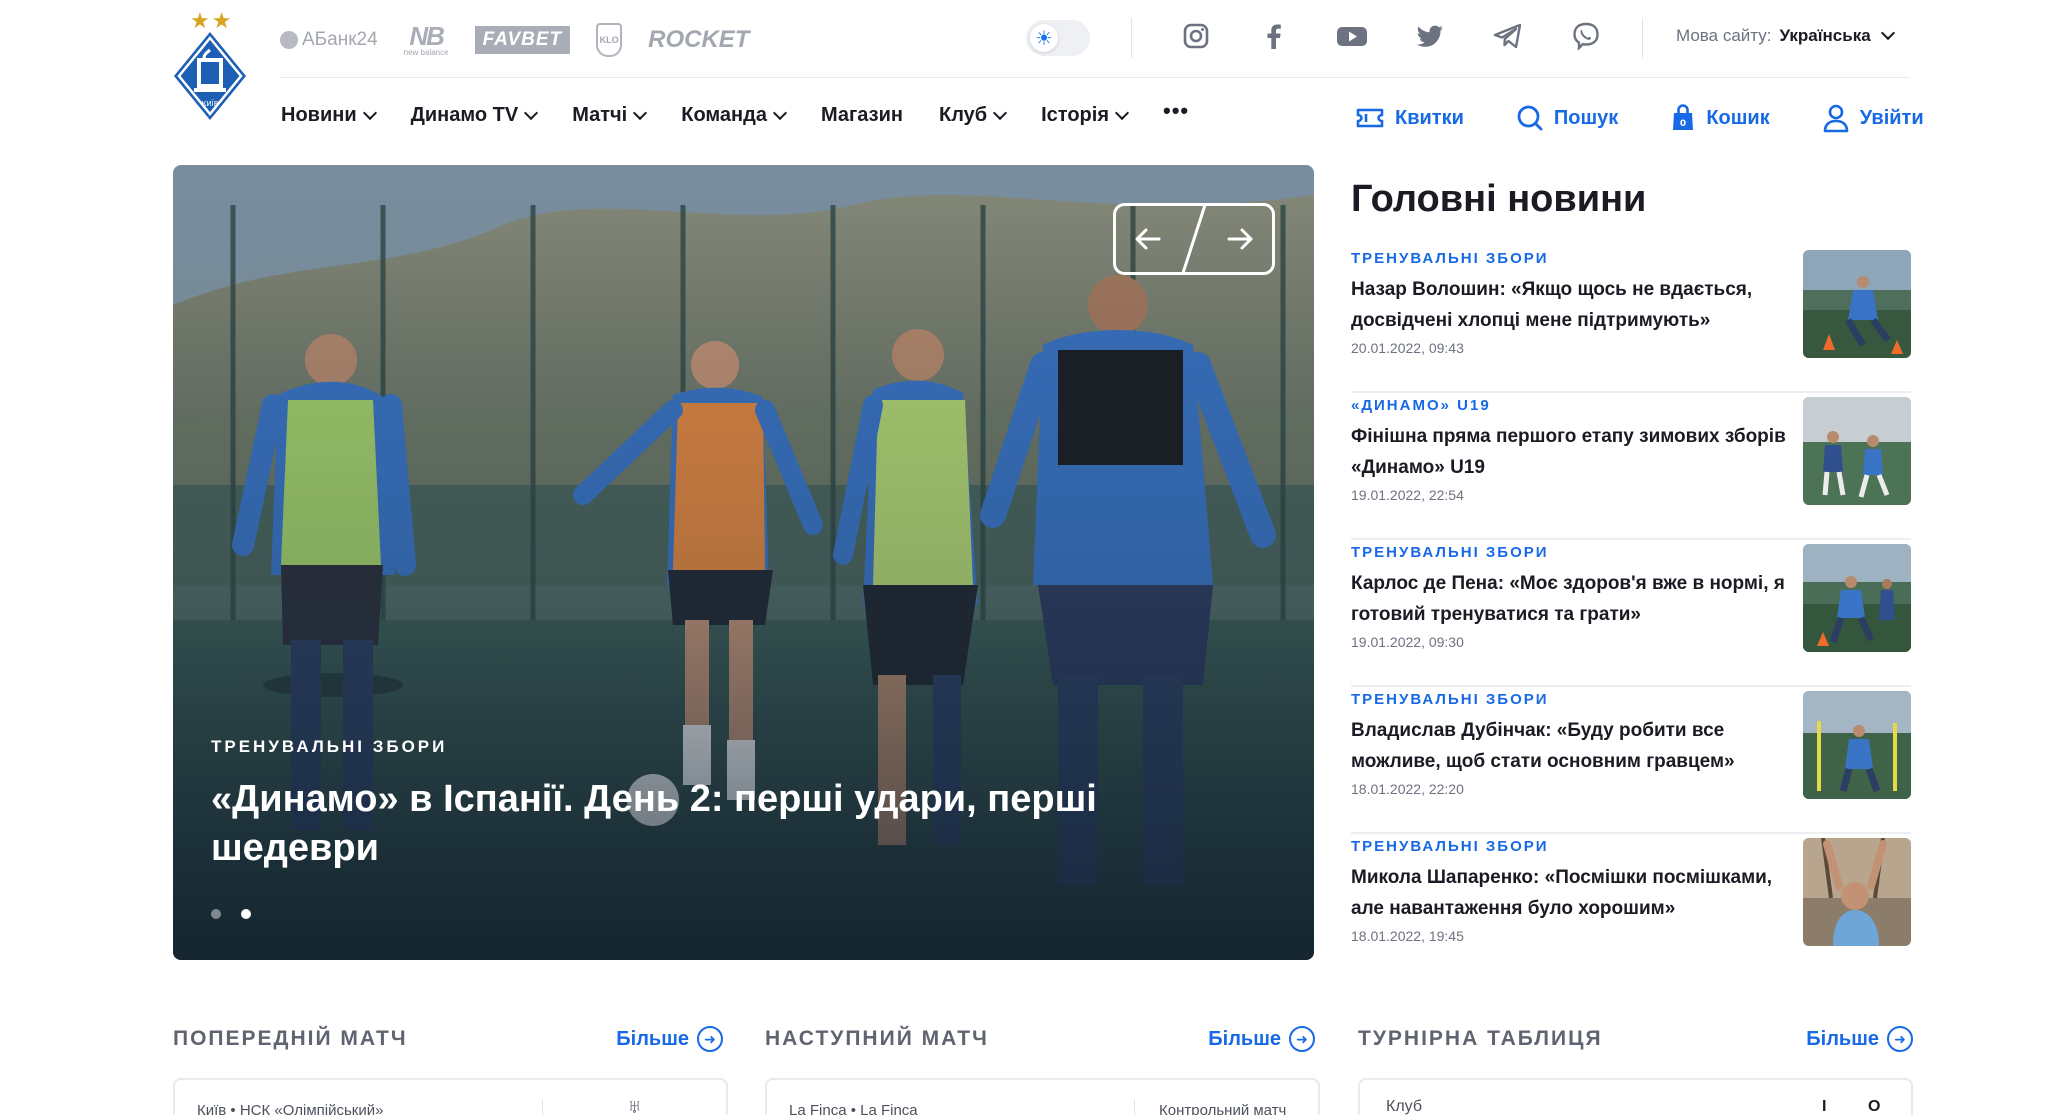 The image size is (2070, 1115). Describe the element at coordinates (1194, 239) in the screenshot. I see `slider-arrows` at that location.